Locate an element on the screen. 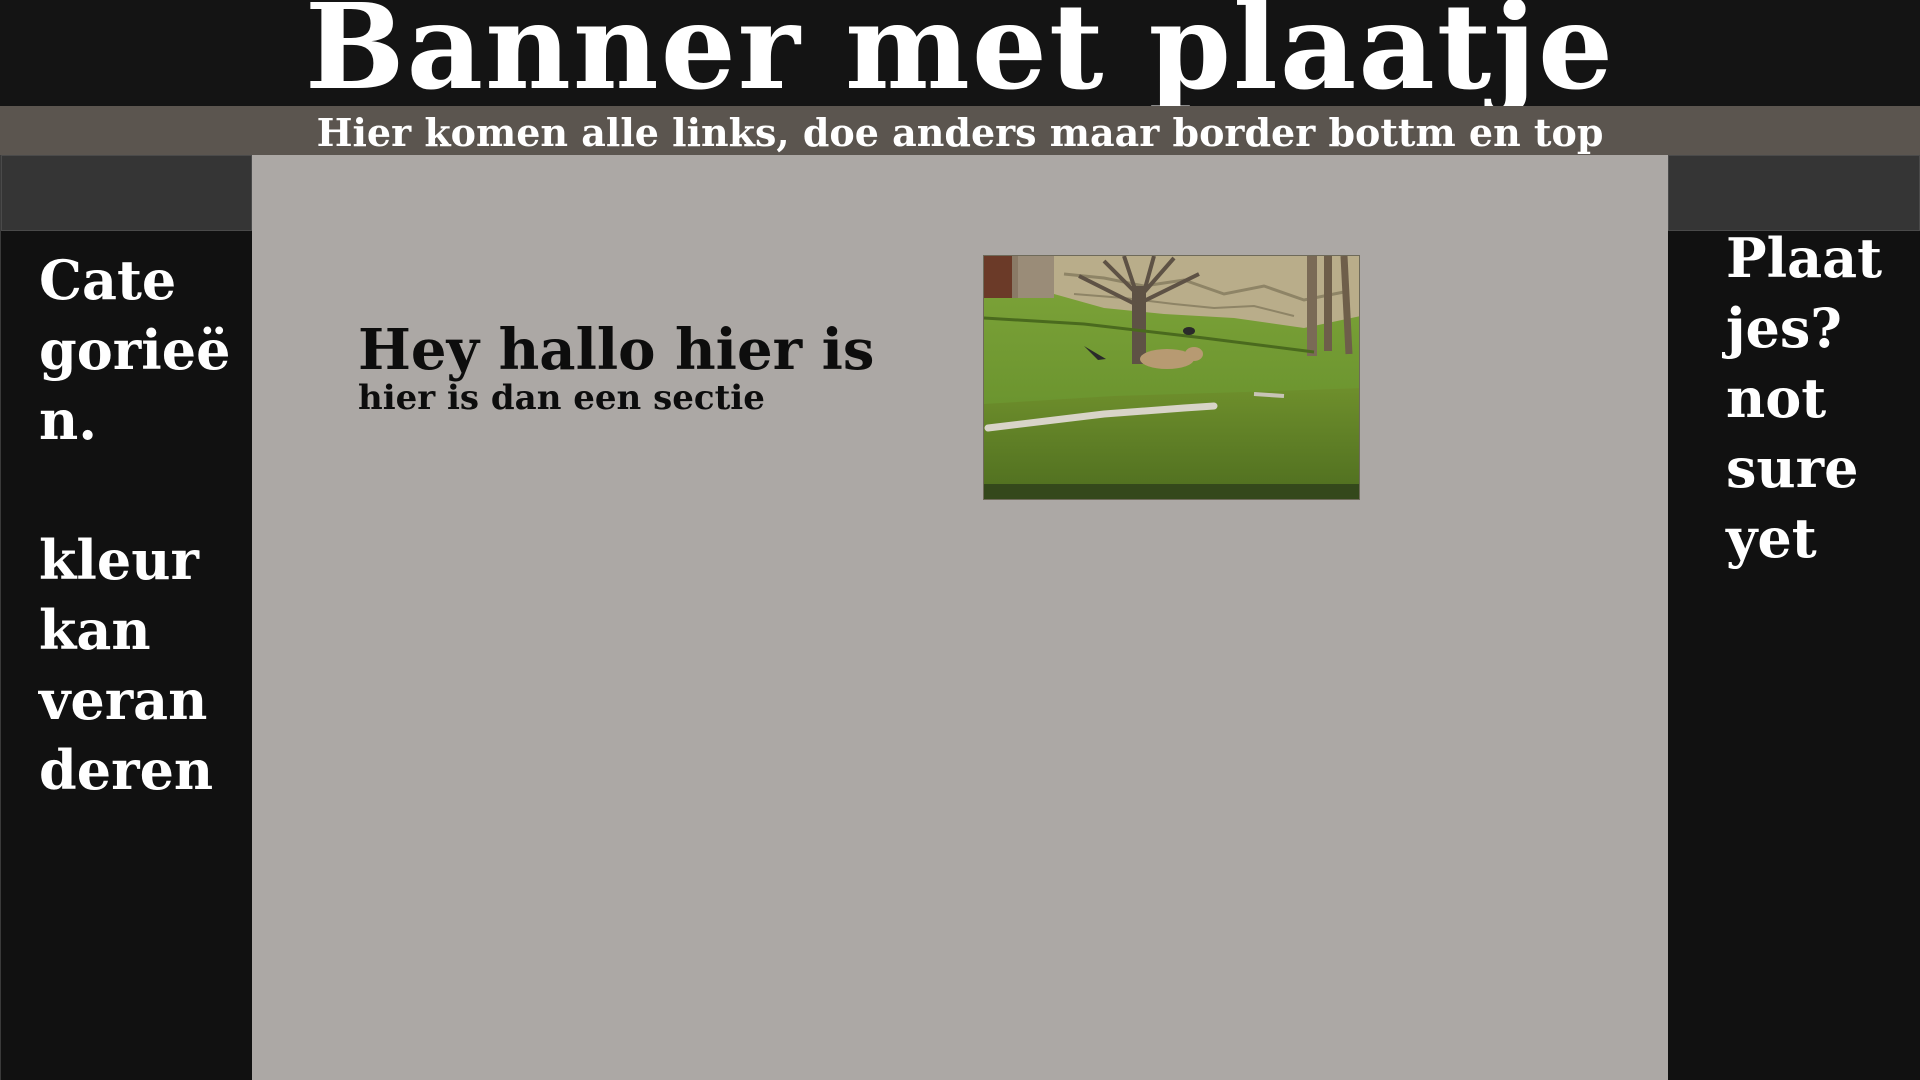 Image resolution: width=1920 pixels, height=1080 pixels. banner: Banner met plaatje is located at coordinates (960, 53).